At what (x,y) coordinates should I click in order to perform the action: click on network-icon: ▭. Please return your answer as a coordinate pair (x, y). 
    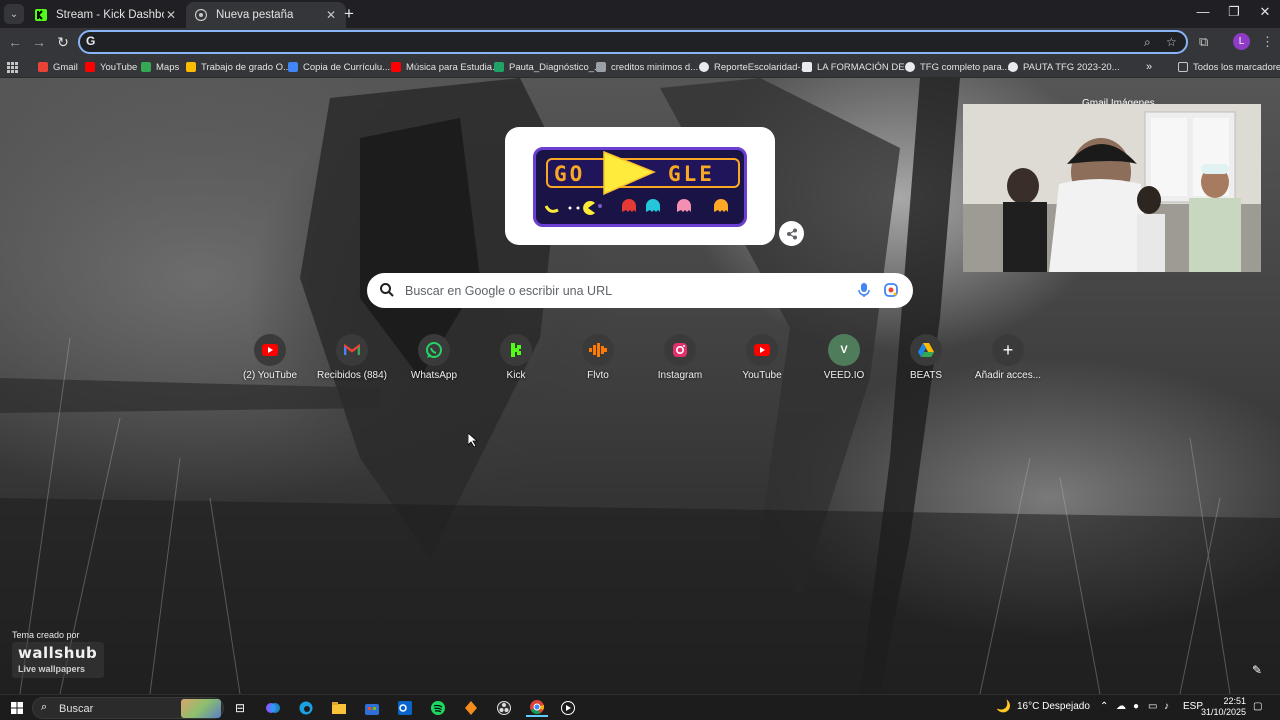
    Looking at the image, I should click on (1152, 706).